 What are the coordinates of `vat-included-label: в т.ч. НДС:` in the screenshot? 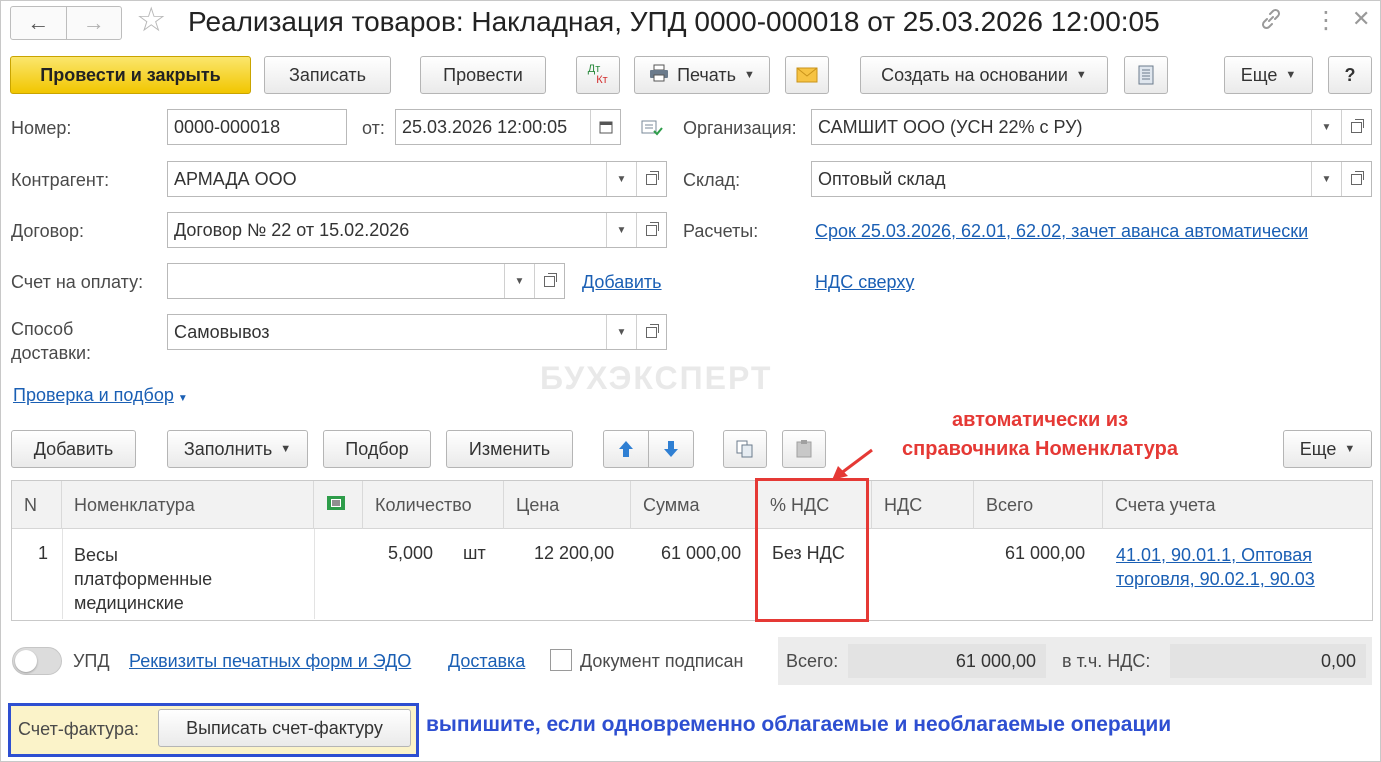 It's located at (1106, 661).